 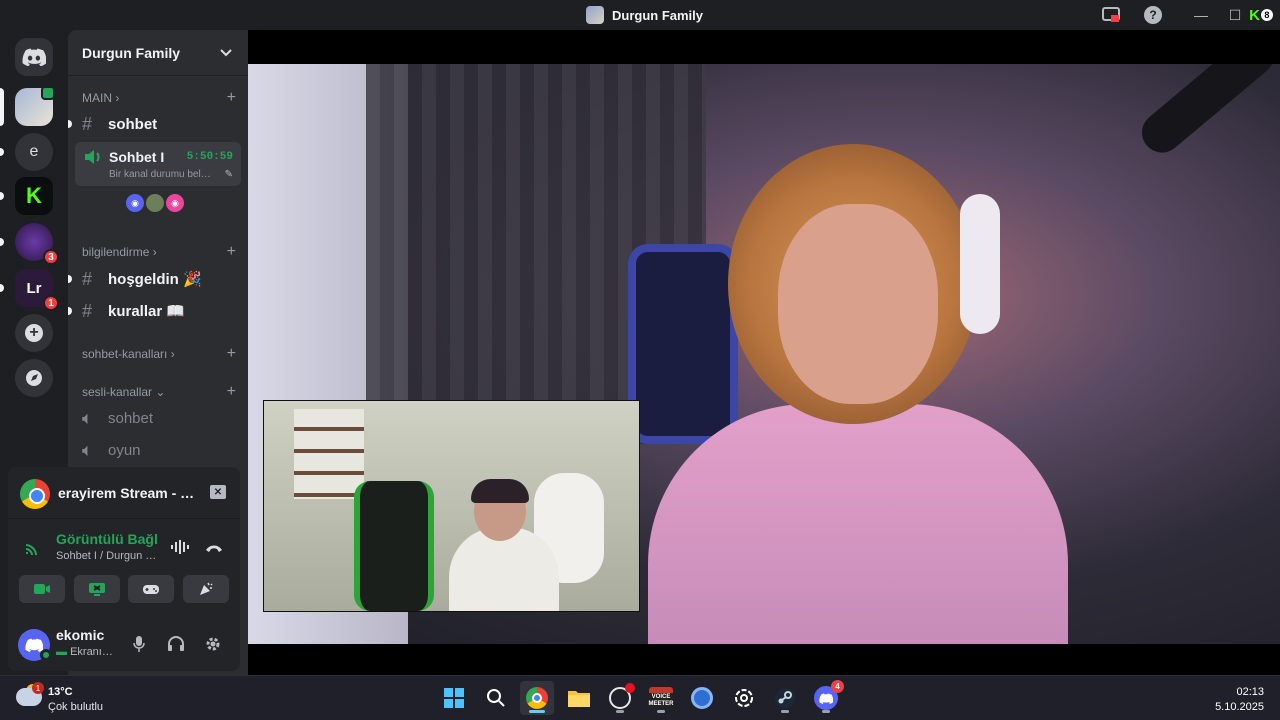 I want to click on system-clock: 02:13 5.10.2025, so click(x=1239, y=700).